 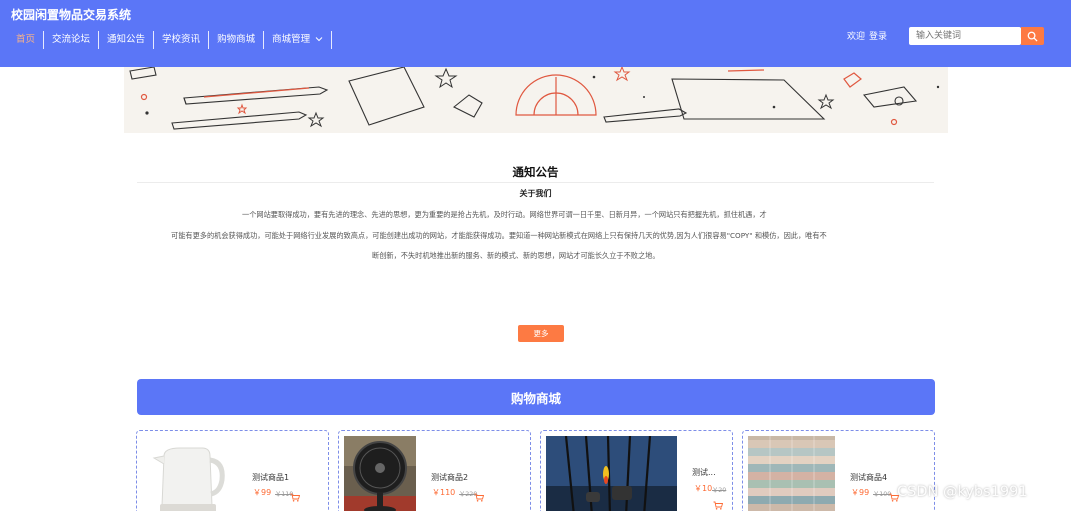 What do you see at coordinates (536, 100) in the screenshot?
I see `banner-image` at bounding box center [536, 100].